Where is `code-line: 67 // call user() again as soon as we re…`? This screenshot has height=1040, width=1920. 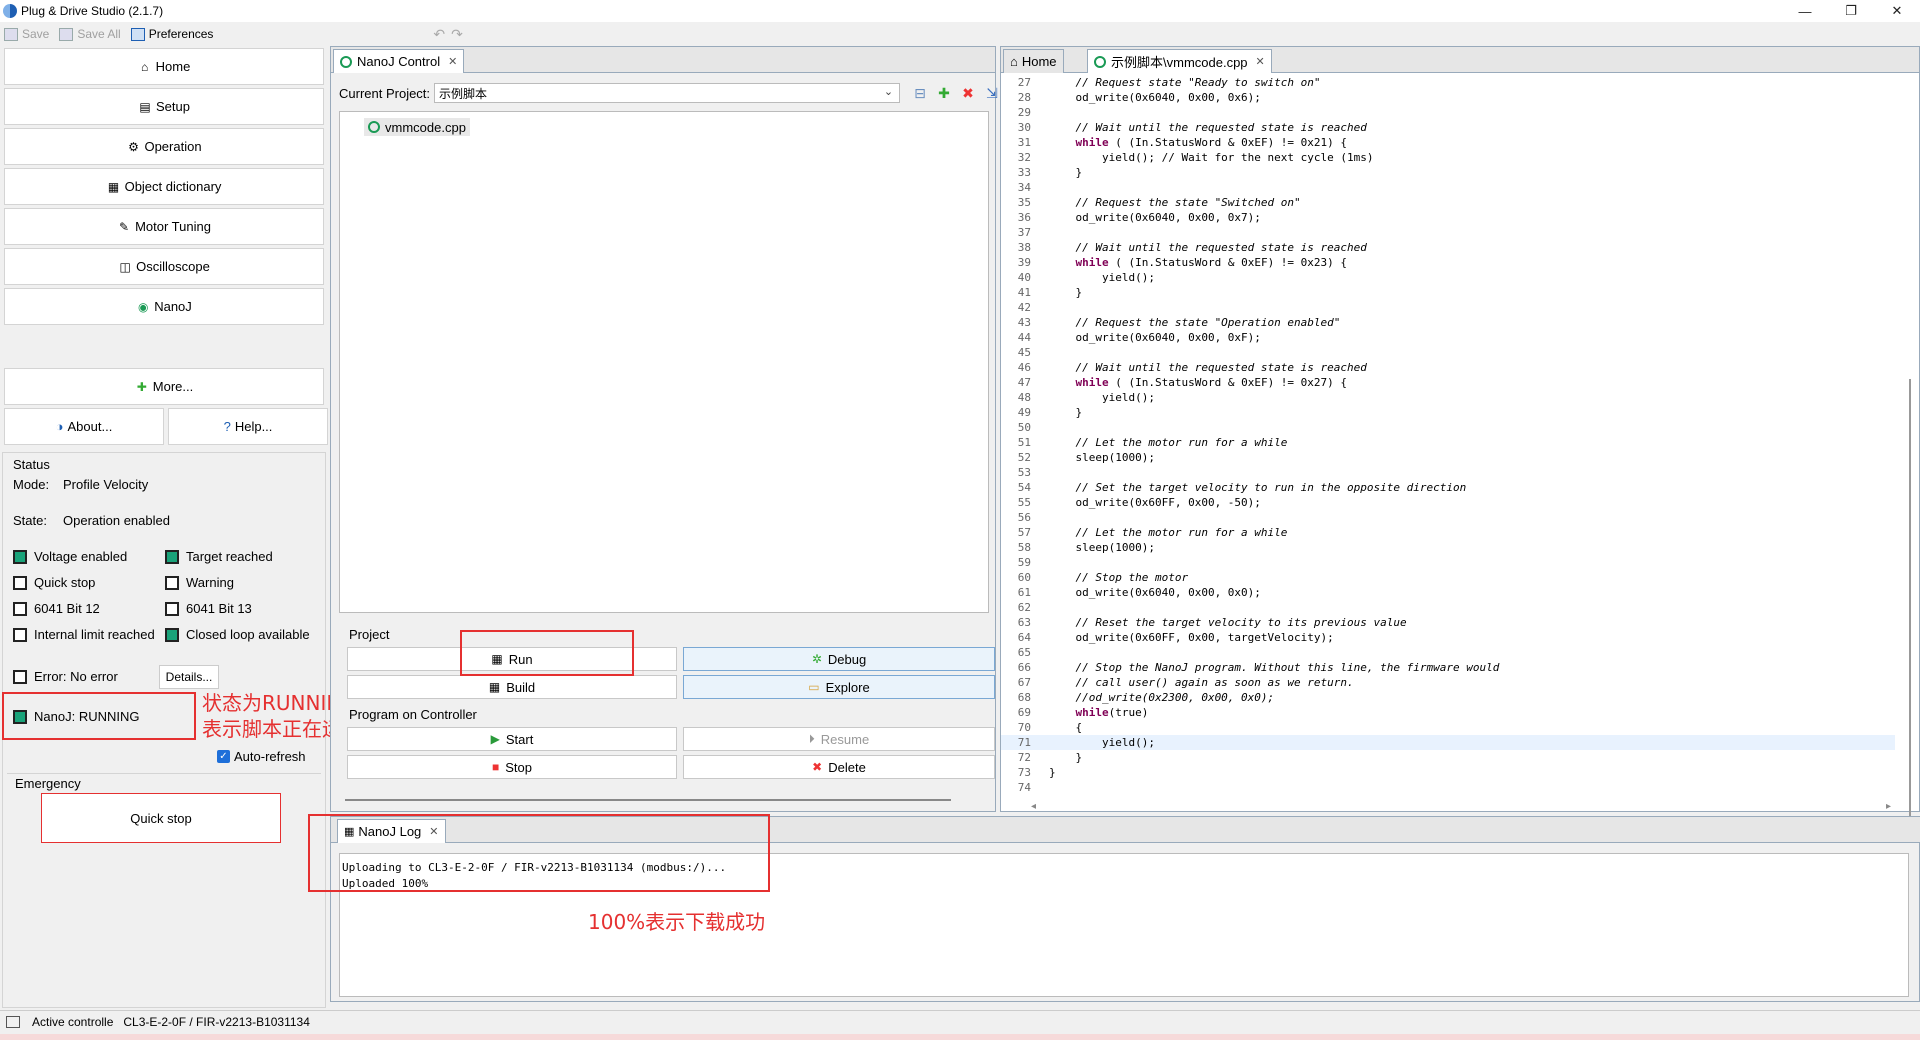
code-line: 67 // call user() again as soon as we re… is located at coordinates (1448, 682).